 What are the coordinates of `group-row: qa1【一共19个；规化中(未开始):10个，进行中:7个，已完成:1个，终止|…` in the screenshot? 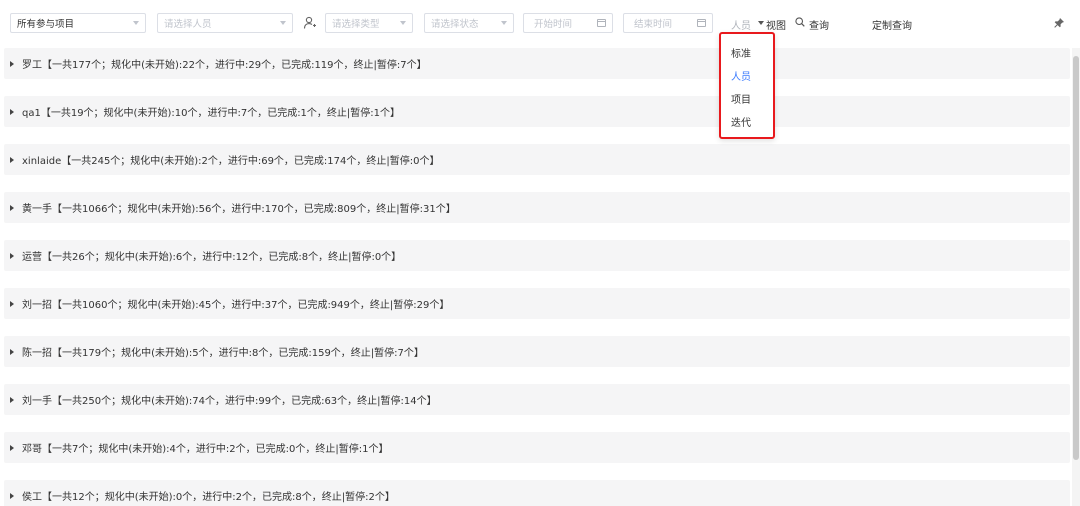 It's located at (537, 111).